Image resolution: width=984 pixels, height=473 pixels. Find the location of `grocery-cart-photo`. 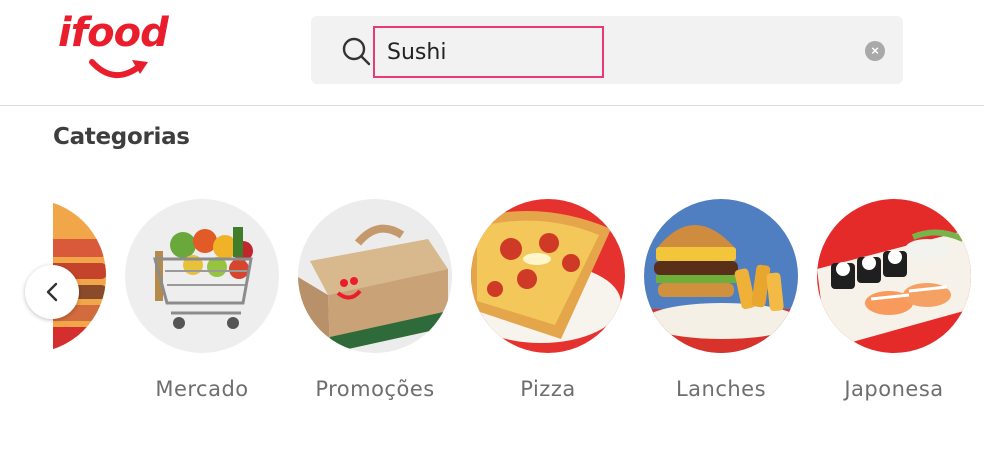

grocery-cart-photo is located at coordinates (202, 276).